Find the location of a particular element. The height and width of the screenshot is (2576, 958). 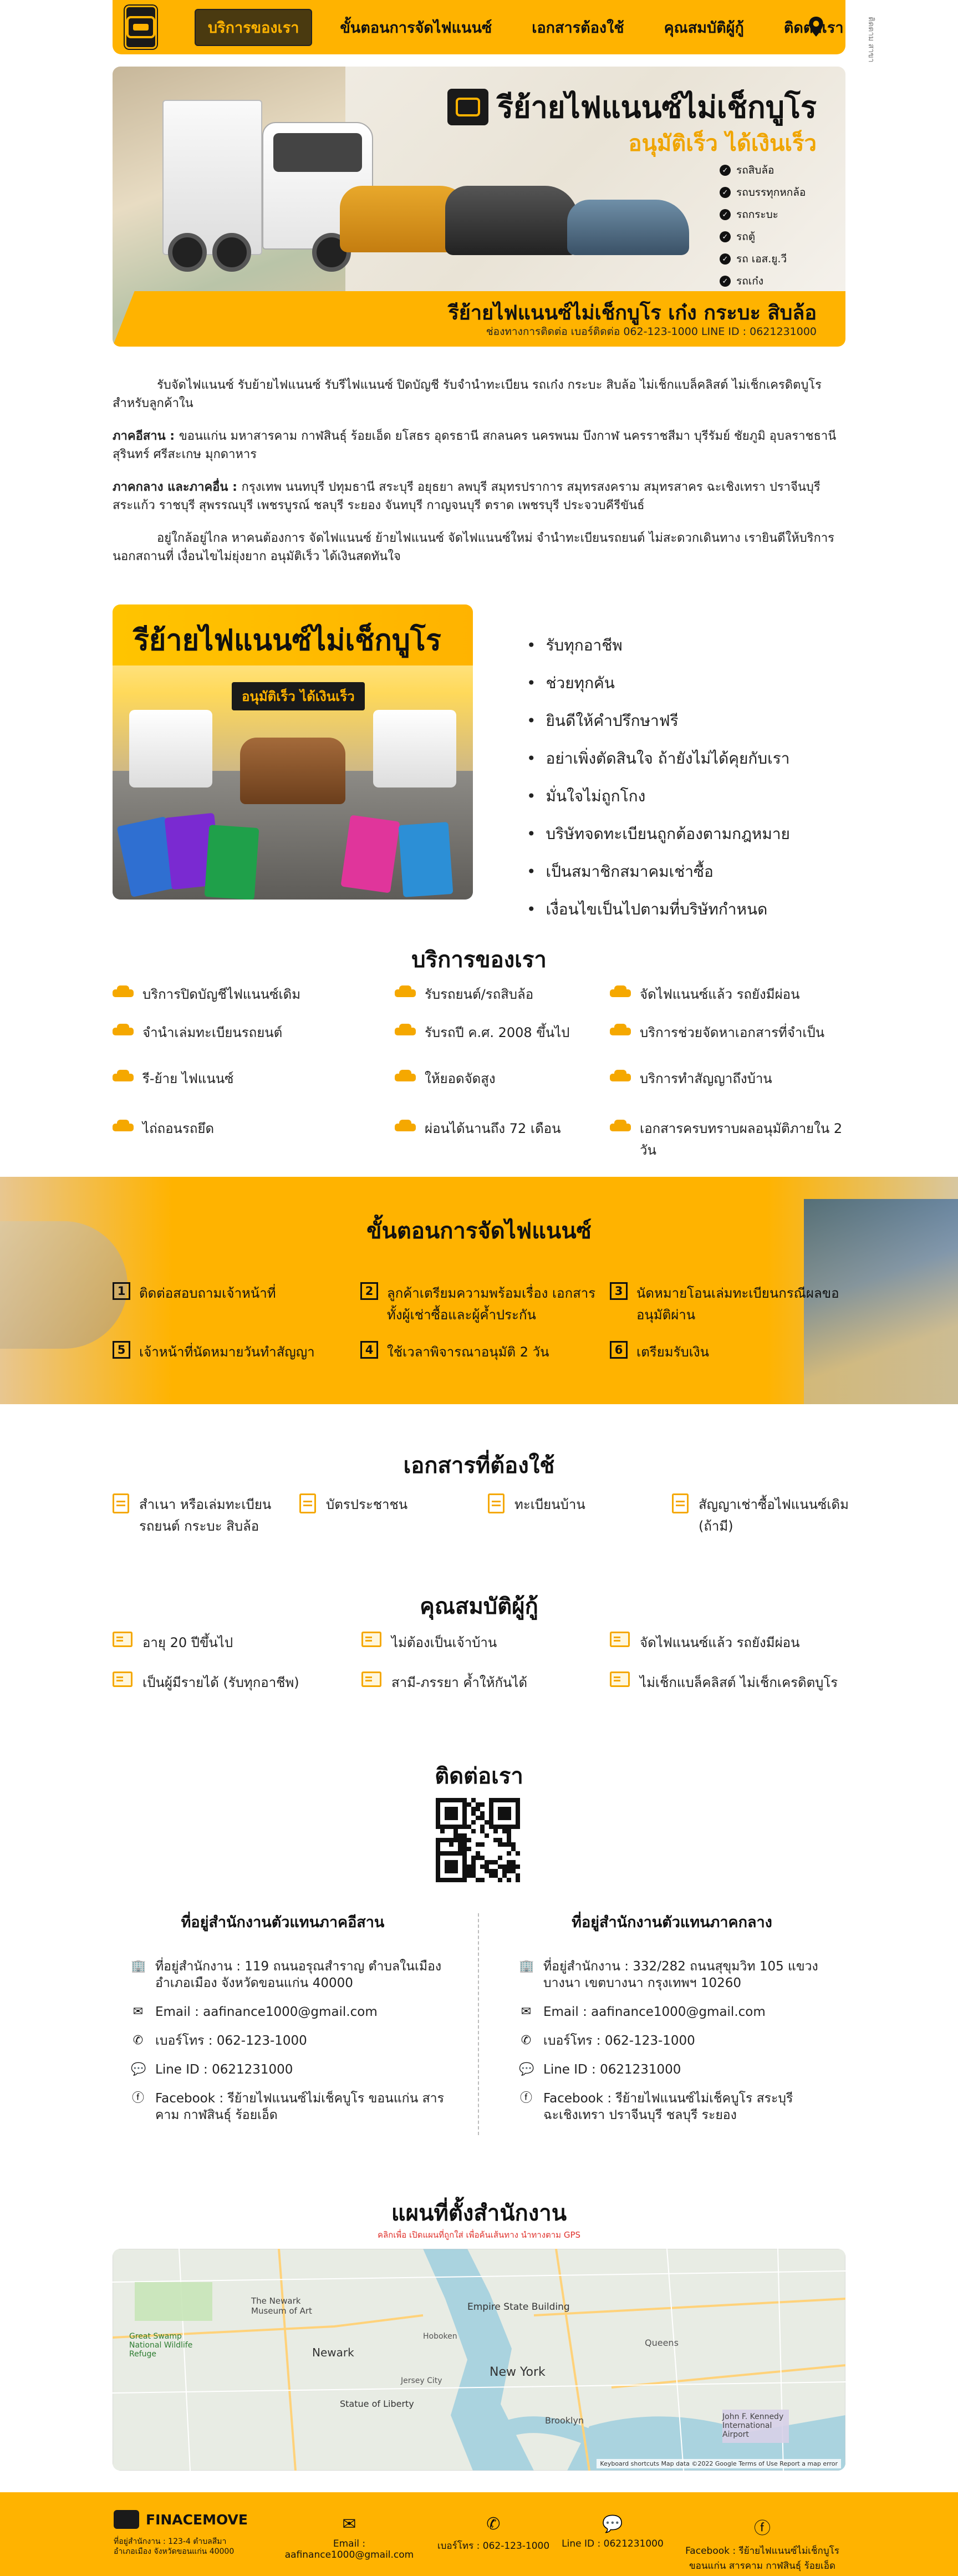

service-item: รับรถยนต์/รถสิบล้อ is located at coordinates (494, 994).